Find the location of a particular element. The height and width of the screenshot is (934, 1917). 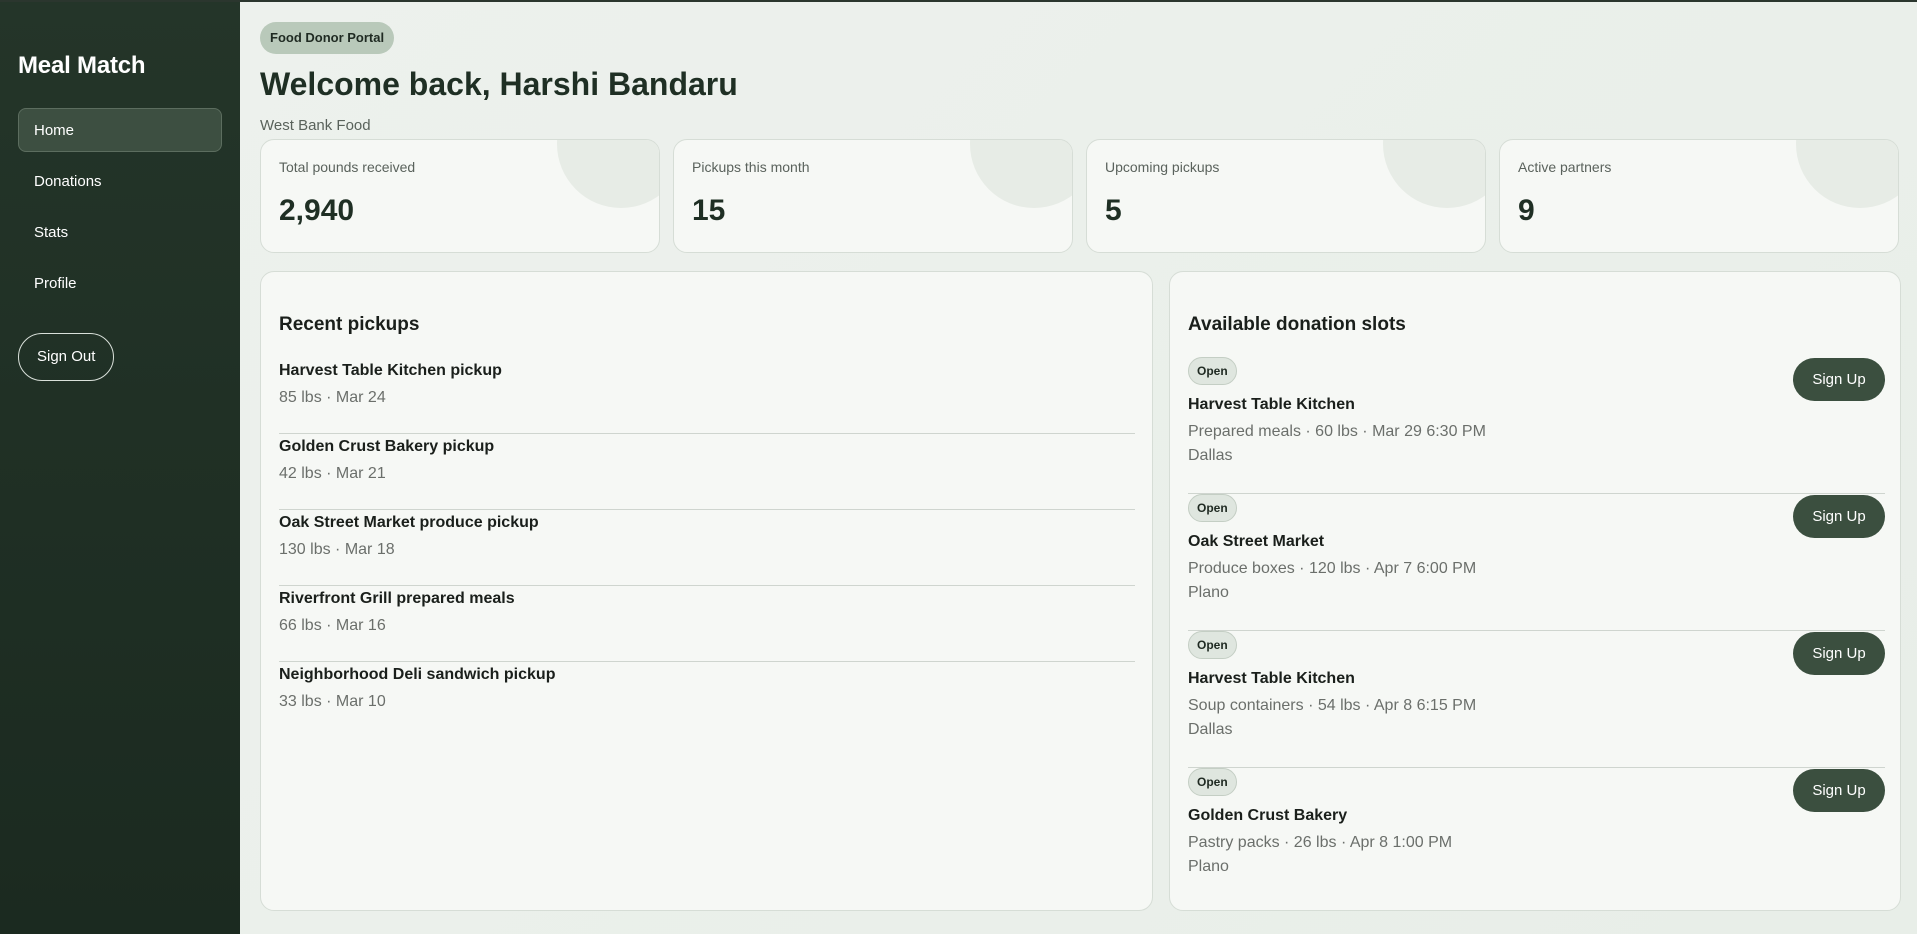

stat-value: 5 is located at coordinates (1113, 210).